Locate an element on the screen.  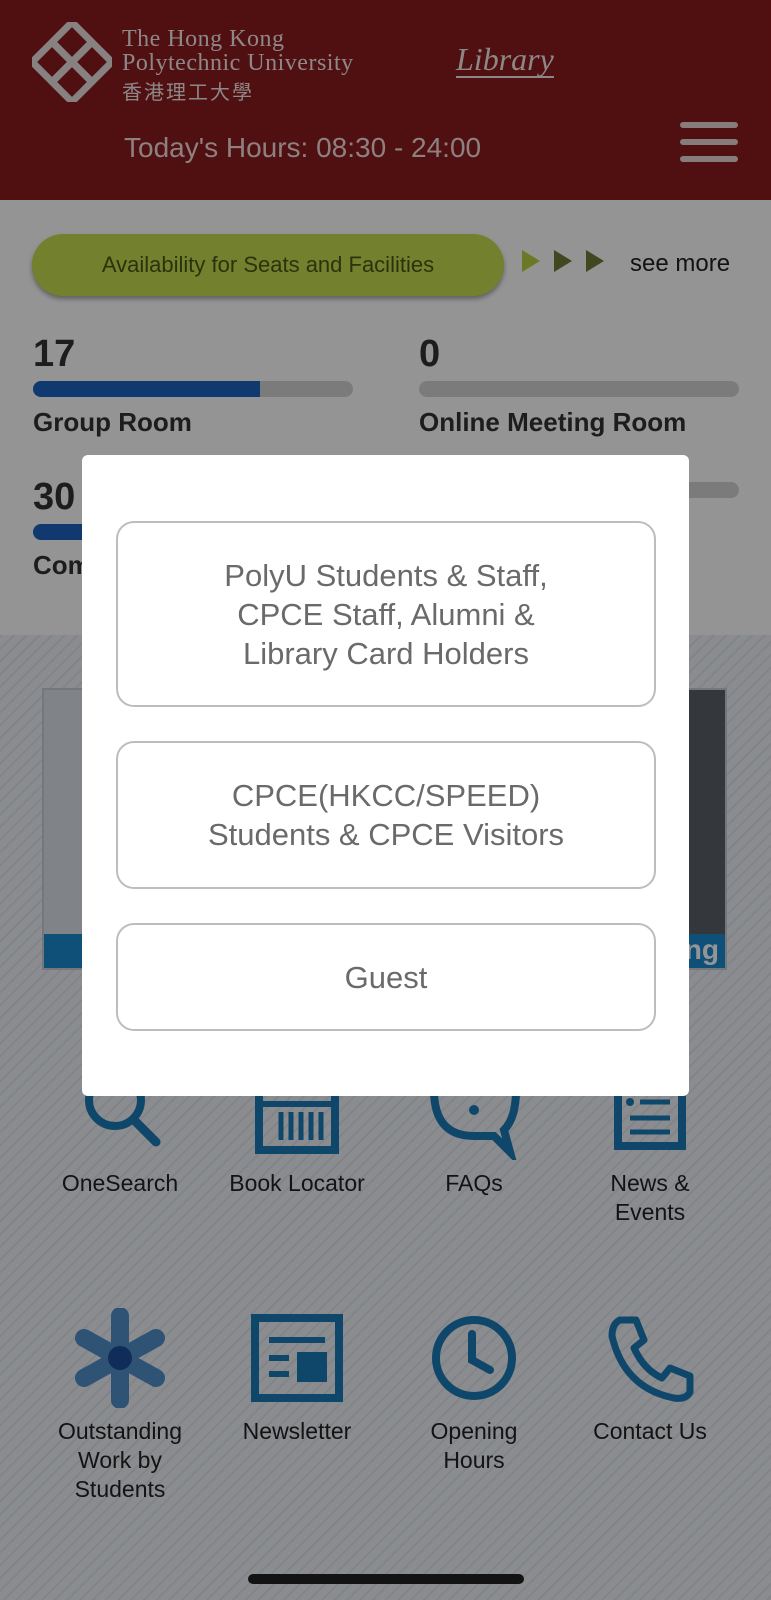
option-guest: Guest is located at coordinates (386, 977).